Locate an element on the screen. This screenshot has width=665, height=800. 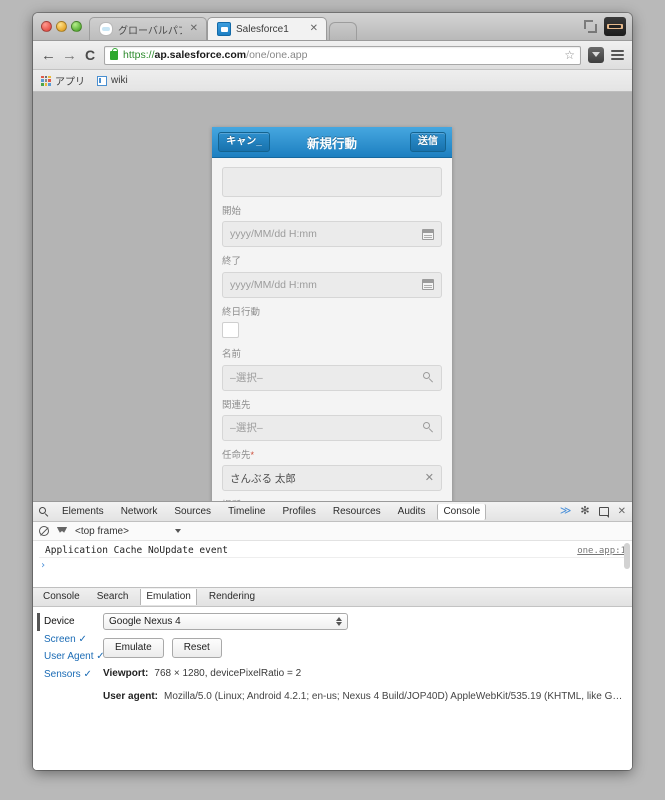
field-start: 開始 yyyy/MM/dd H:mm is located at coordinates (332, 227).